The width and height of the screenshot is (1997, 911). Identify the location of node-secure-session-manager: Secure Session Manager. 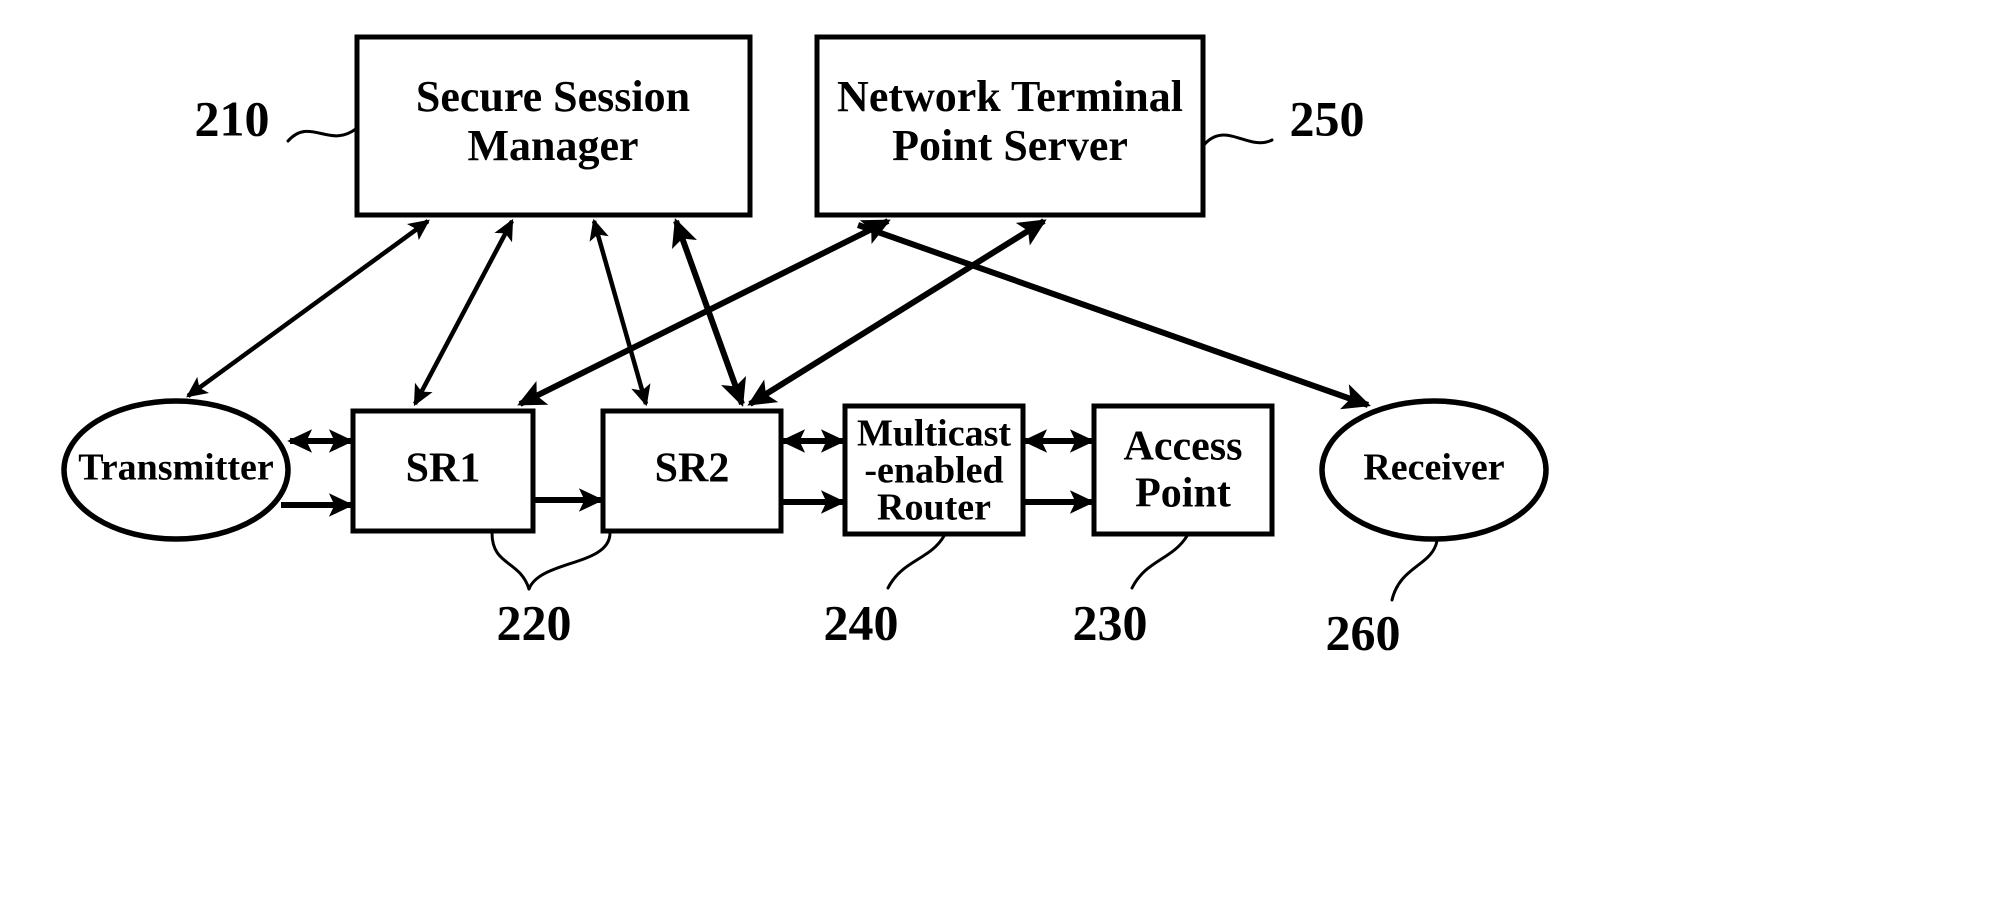
(553, 126).